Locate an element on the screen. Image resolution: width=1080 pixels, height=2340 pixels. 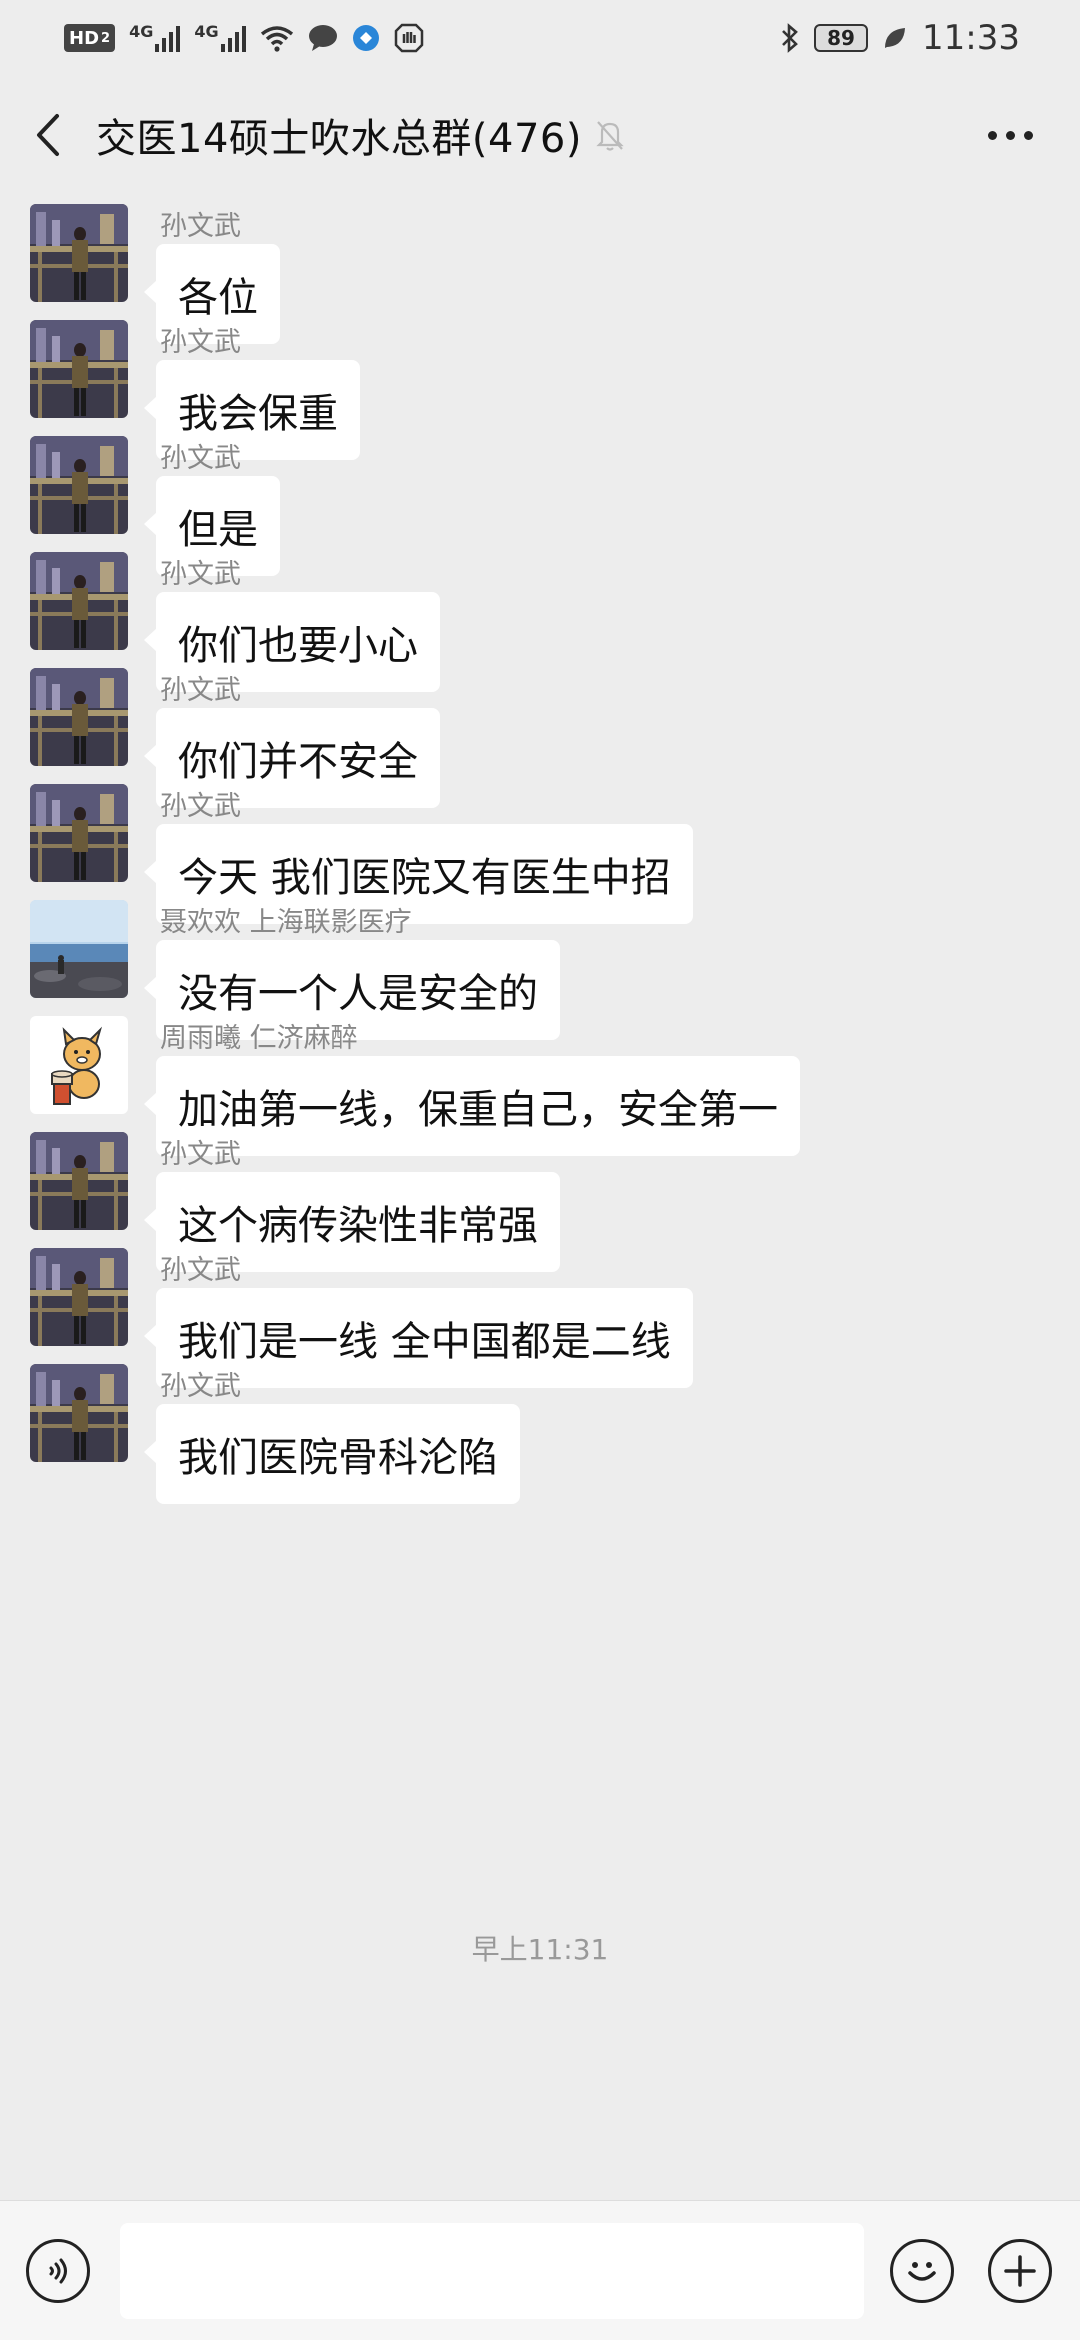
chat-header: 交医14硕士吹水总群(476) is located at coordinates (540, 135).